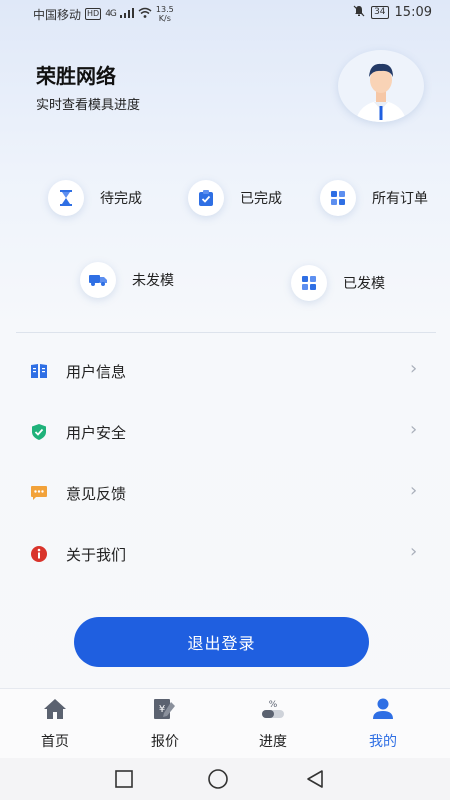 This screenshot has height=800, width=450. What do you see at coordinates (164, 9) in the screenshot?
I see `net-speed-value: 13.5` at bounding box center [164, 9].